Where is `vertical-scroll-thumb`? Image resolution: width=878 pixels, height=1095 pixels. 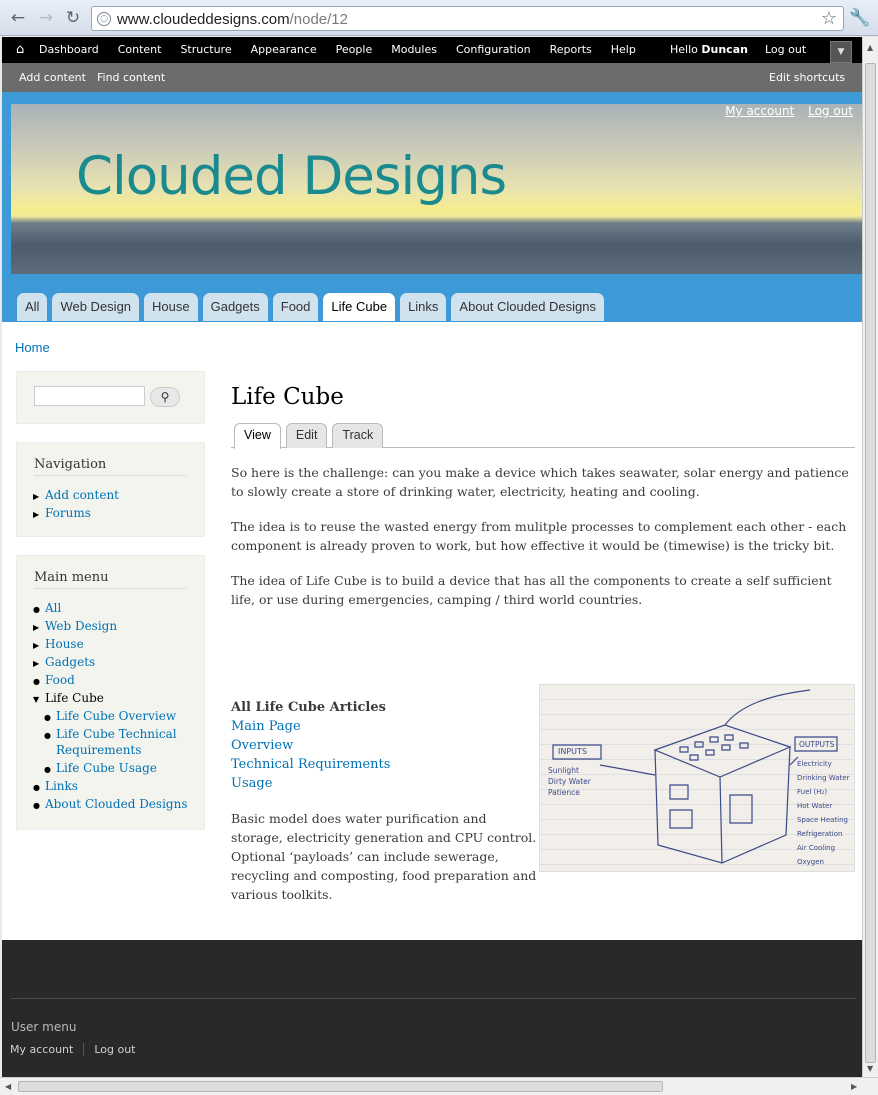
vertical-scroll-thumb is located at coordinates (870, 563).